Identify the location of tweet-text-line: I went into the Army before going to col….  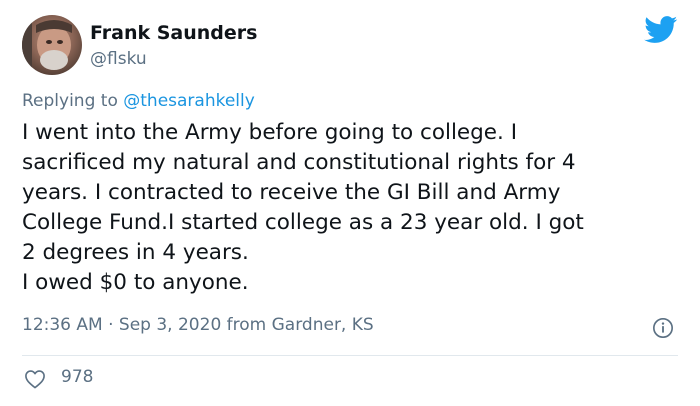
(270, 132).